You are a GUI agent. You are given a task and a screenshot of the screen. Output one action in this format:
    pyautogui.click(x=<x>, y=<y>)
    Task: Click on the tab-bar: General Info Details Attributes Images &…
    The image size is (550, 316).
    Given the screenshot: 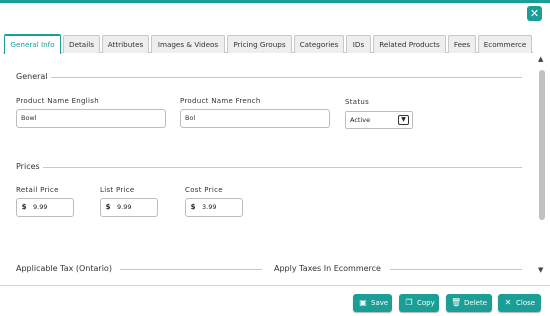 What is the action you would take?
    pyautogui.click(x=268, y=44)
    